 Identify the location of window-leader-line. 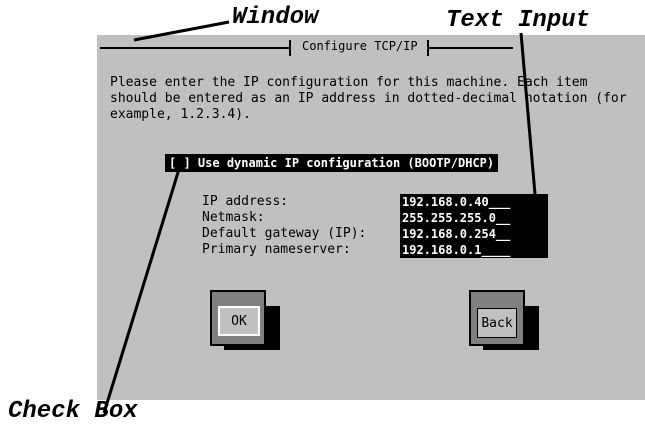
(181, 31).